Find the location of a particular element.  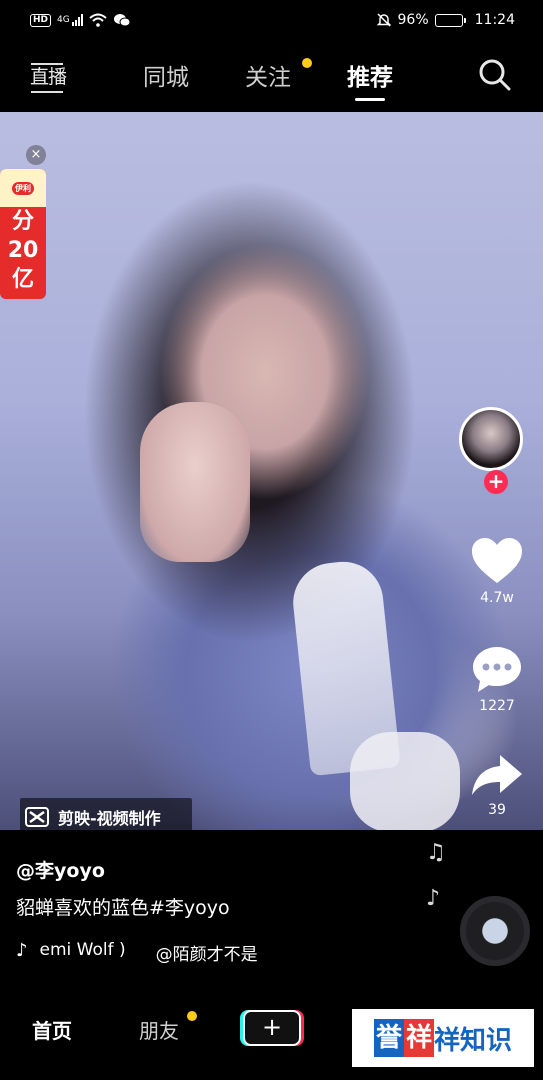

share-count: 39 is located at coordinates (497, 810).